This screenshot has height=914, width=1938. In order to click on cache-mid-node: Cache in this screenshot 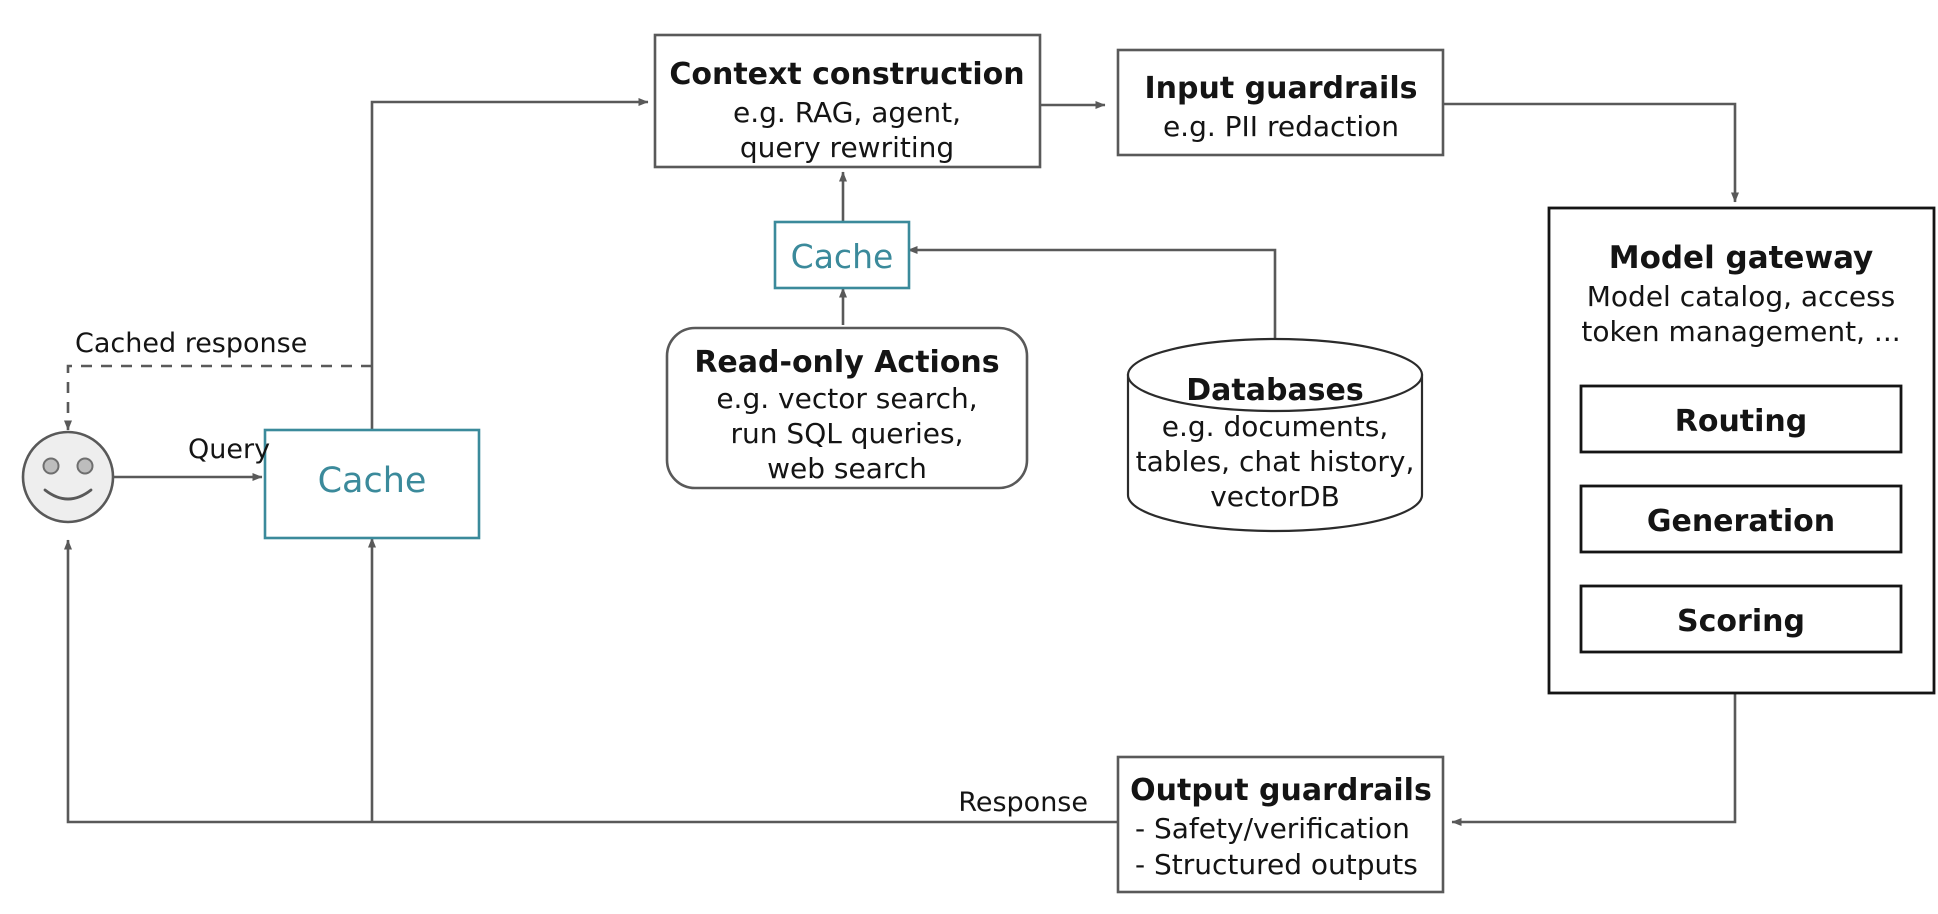, I will do `click(842, 255)`.